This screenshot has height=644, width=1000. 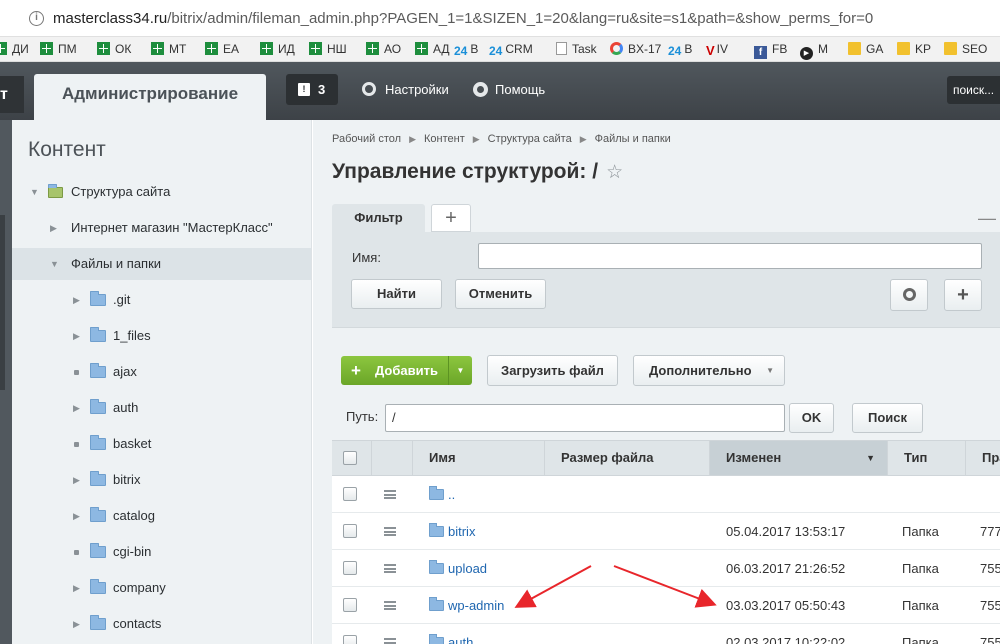 I want to click on filter-name-input, so click(x=730, y=256).